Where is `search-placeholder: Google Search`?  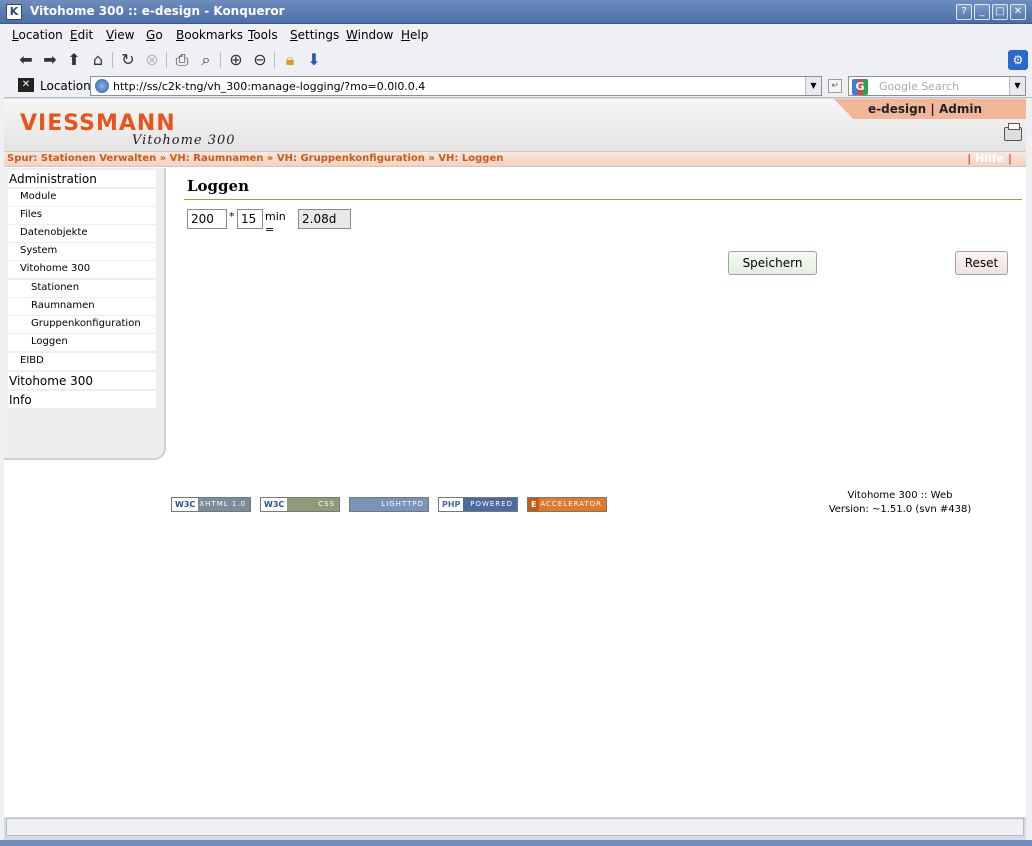
search-placeholder: Google Search is located at coordinates (919, 86).